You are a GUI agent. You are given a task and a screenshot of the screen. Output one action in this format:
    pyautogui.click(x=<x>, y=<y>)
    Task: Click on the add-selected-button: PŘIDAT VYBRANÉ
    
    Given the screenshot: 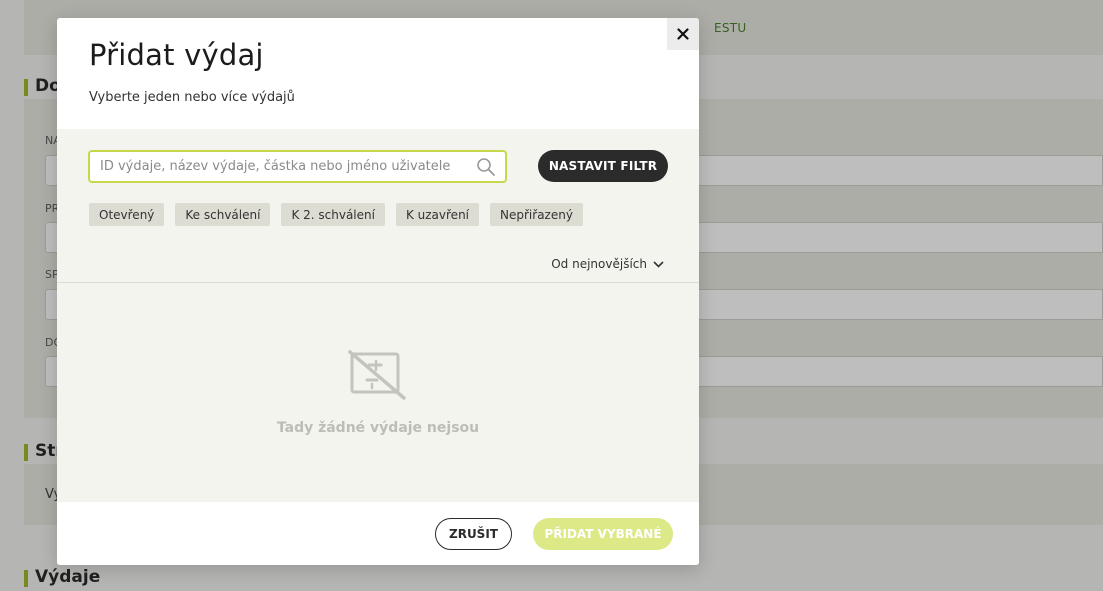 What is the action you would take?
    pyautogui.click(x=603, y=534)
    